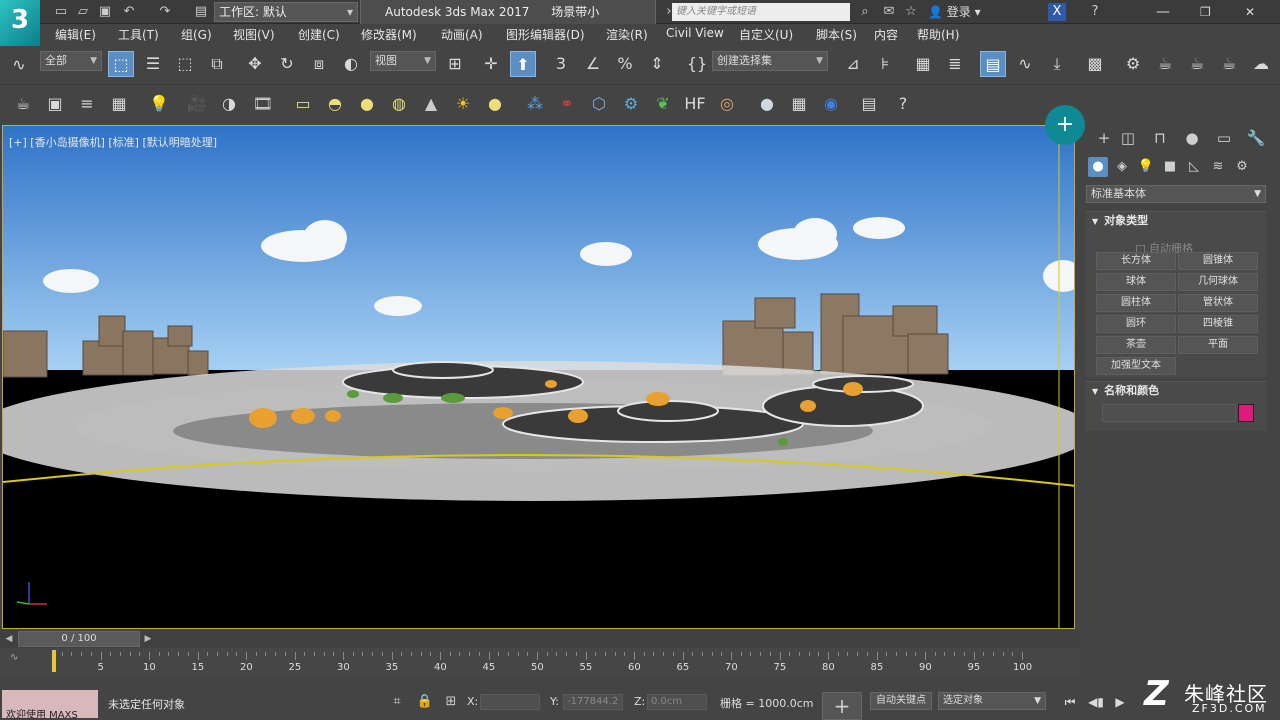 The width and height of the screenshot is (1280, 720). Describe the element at coordinates (148, 639) in the screenshot. I see `next-frame-icon: ▶` at that location.